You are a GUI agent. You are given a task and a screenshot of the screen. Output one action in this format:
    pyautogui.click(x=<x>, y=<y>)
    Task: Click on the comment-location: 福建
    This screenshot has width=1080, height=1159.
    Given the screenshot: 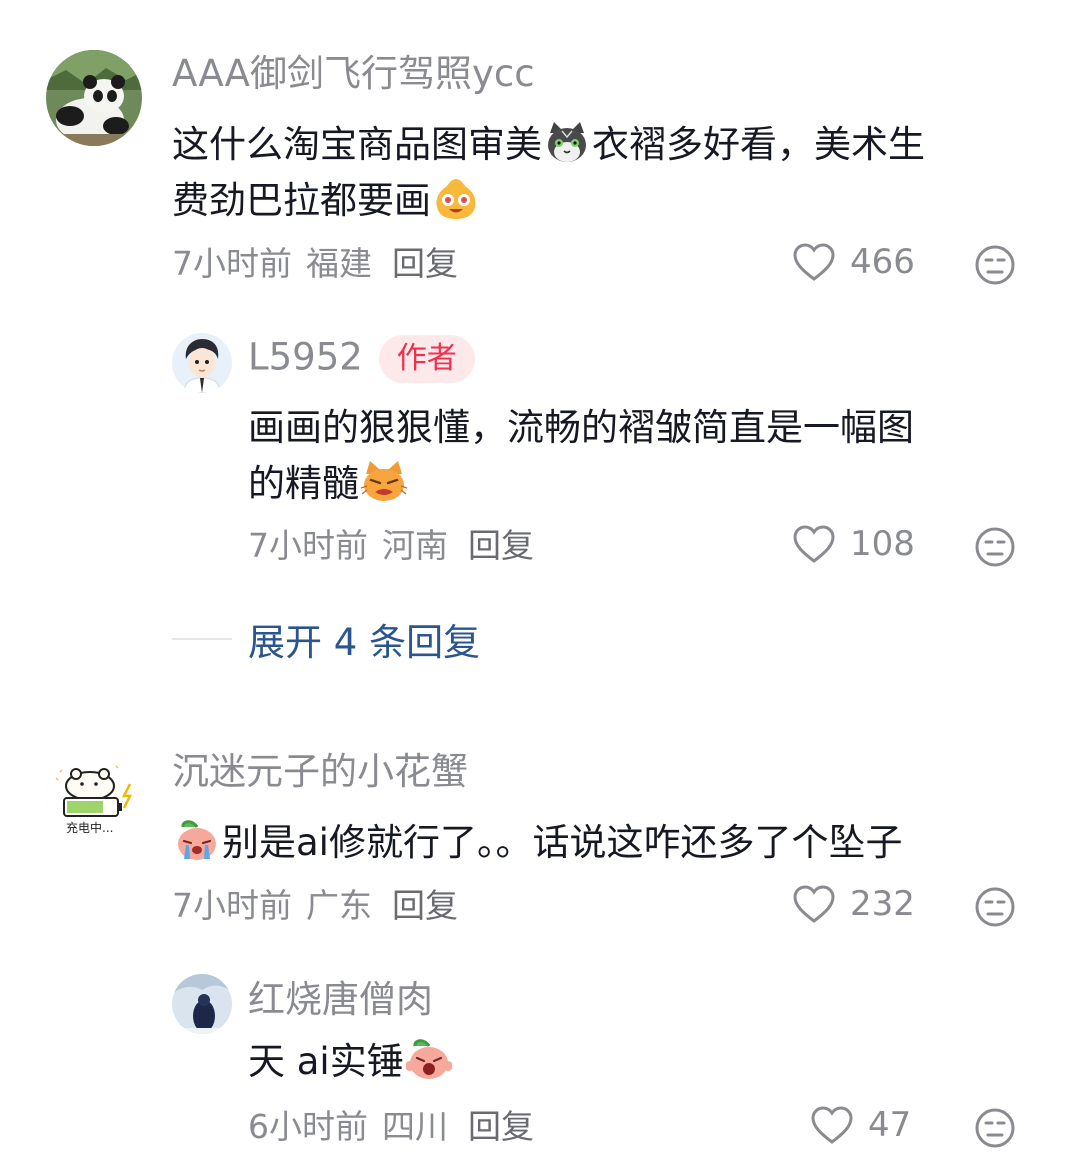 What is the action you would take?
    pyautogui.click(x=339, y=263)
    